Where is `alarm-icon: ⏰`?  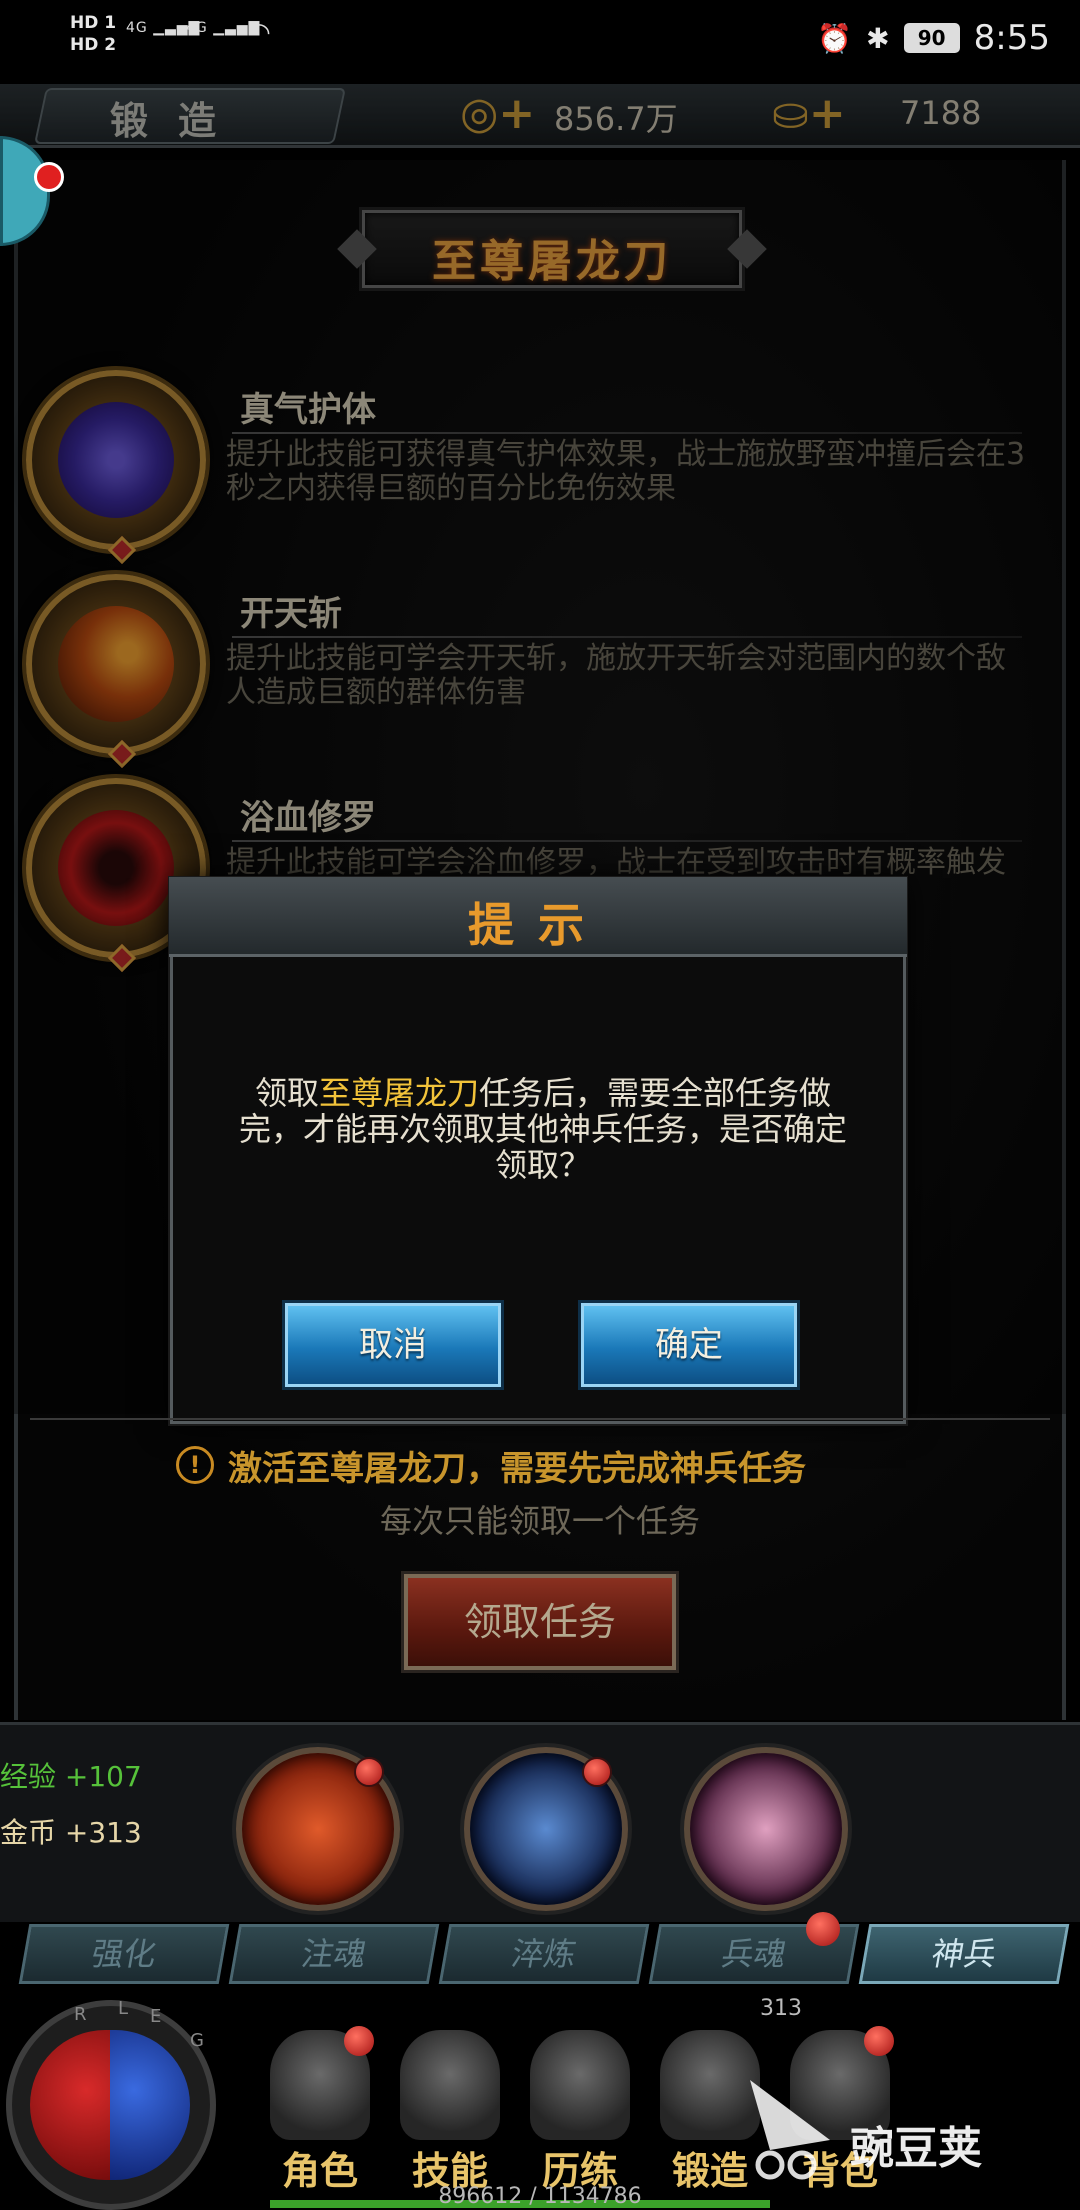
alarm-icon: ⏰ is located at coordinates (835, 38).